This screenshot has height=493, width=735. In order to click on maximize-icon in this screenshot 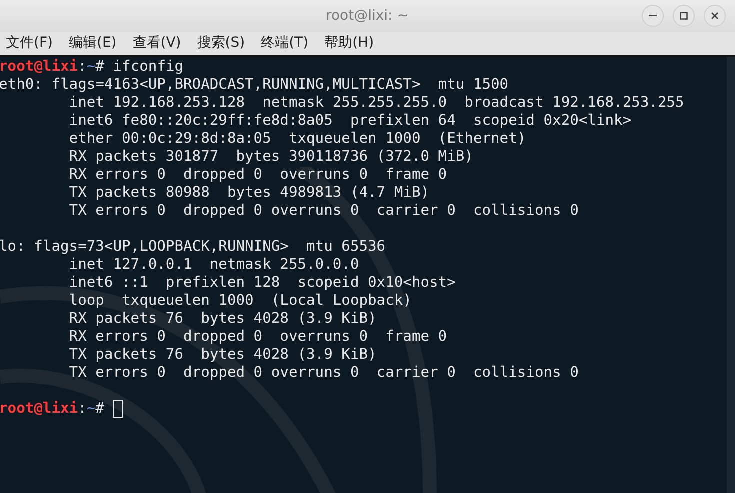, I will do `click(684, 16)`.